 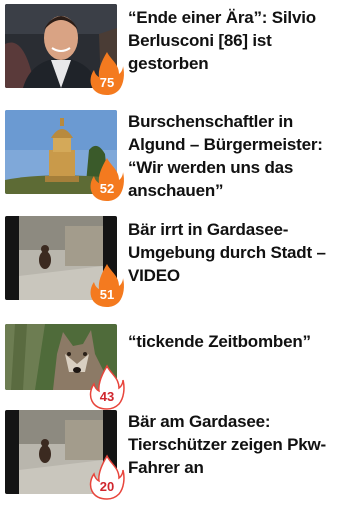 I want to click on popularity-count: 20, so click(x=107, y=486).